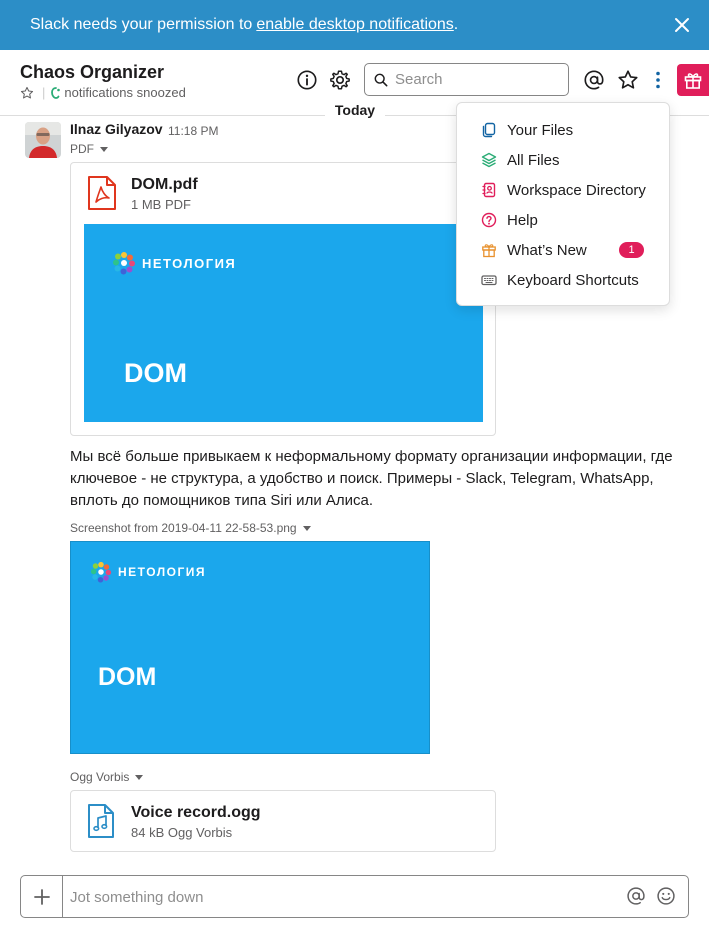  I want to click on menu-item-workspace-directory: Workspace Directory, so click(563, 190).